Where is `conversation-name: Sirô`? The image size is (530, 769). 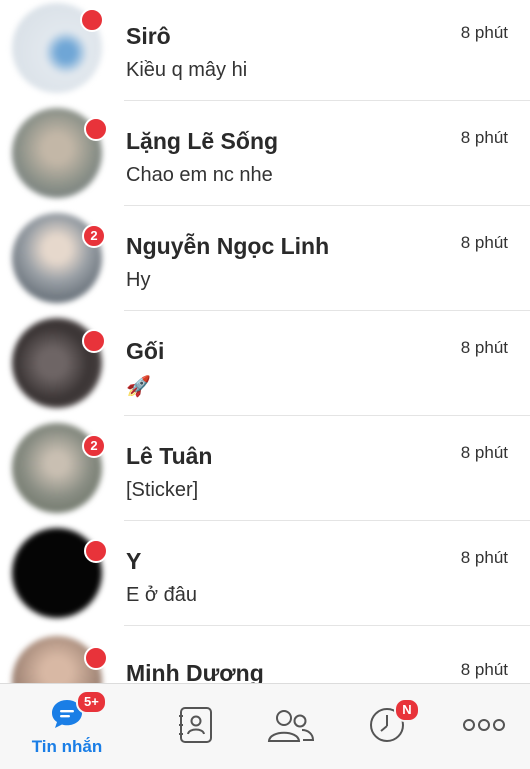 conversation-name: Sirô is located at coordinates (148, 36).